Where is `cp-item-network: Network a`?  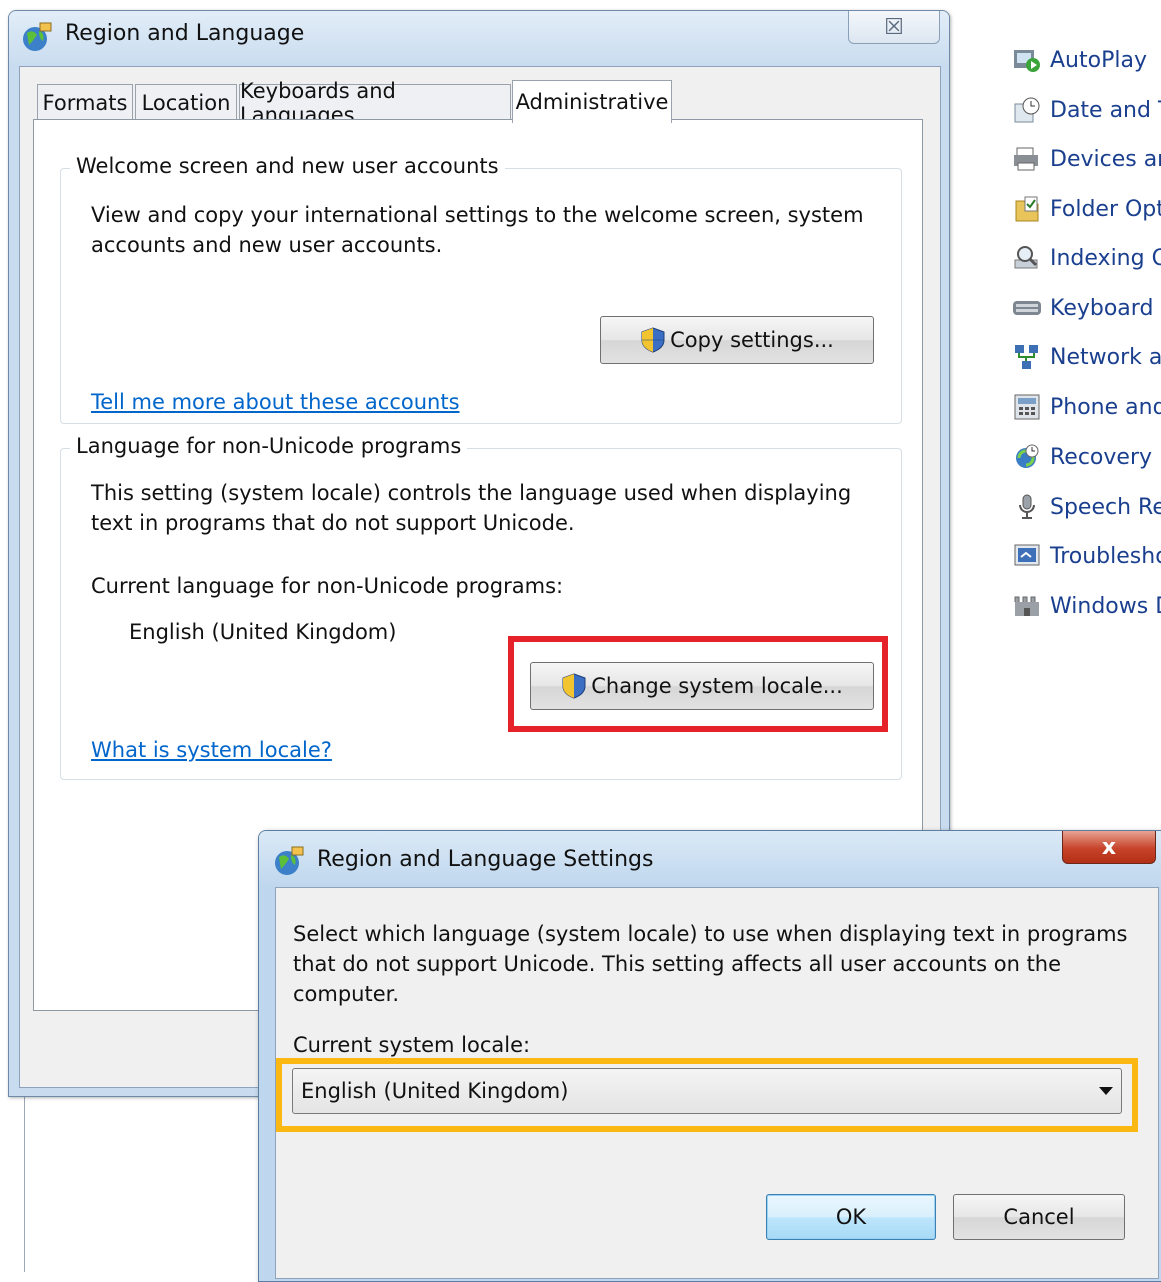 cp-item-network: Network a is located at coordinates (1086, 357).